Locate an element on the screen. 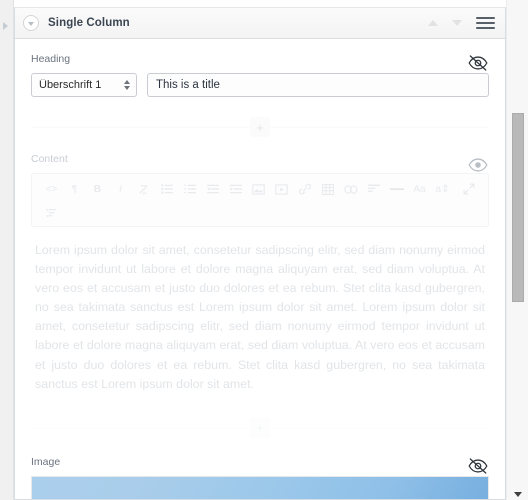 The width and height of the screenshot is (528, 500). paragraph-pilcrow-icon: ¶ is located at coordinates (74, 189).